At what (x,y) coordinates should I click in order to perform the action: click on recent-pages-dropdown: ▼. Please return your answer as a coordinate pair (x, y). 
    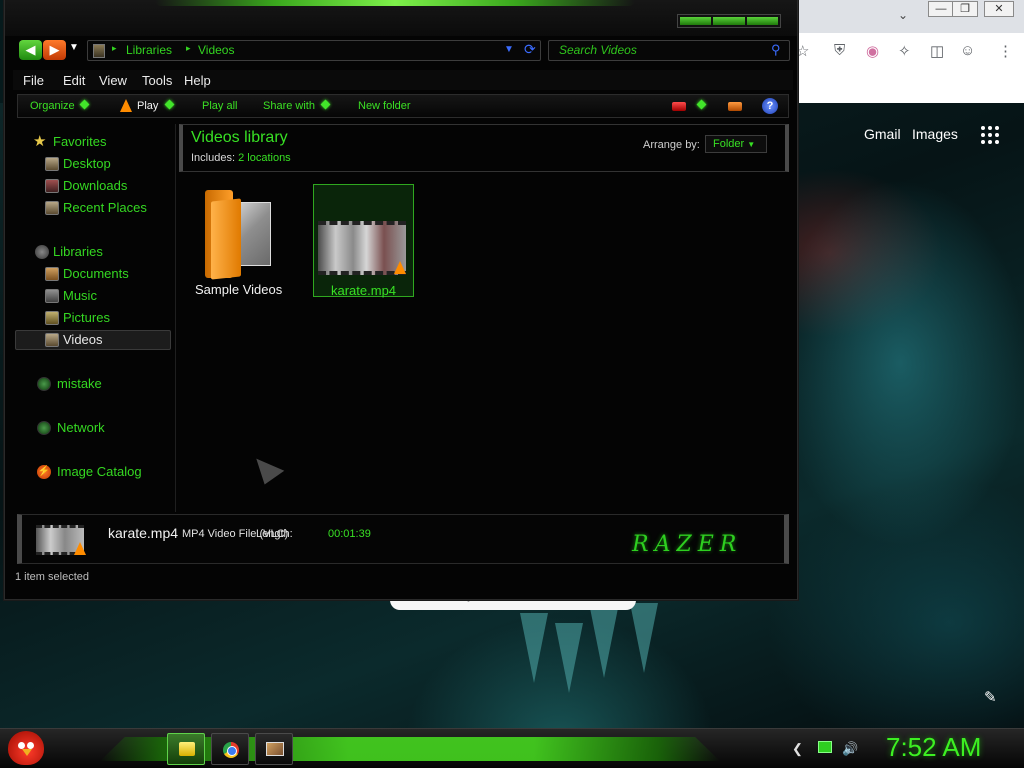
    Looking at the image, I should click on (74, 47).